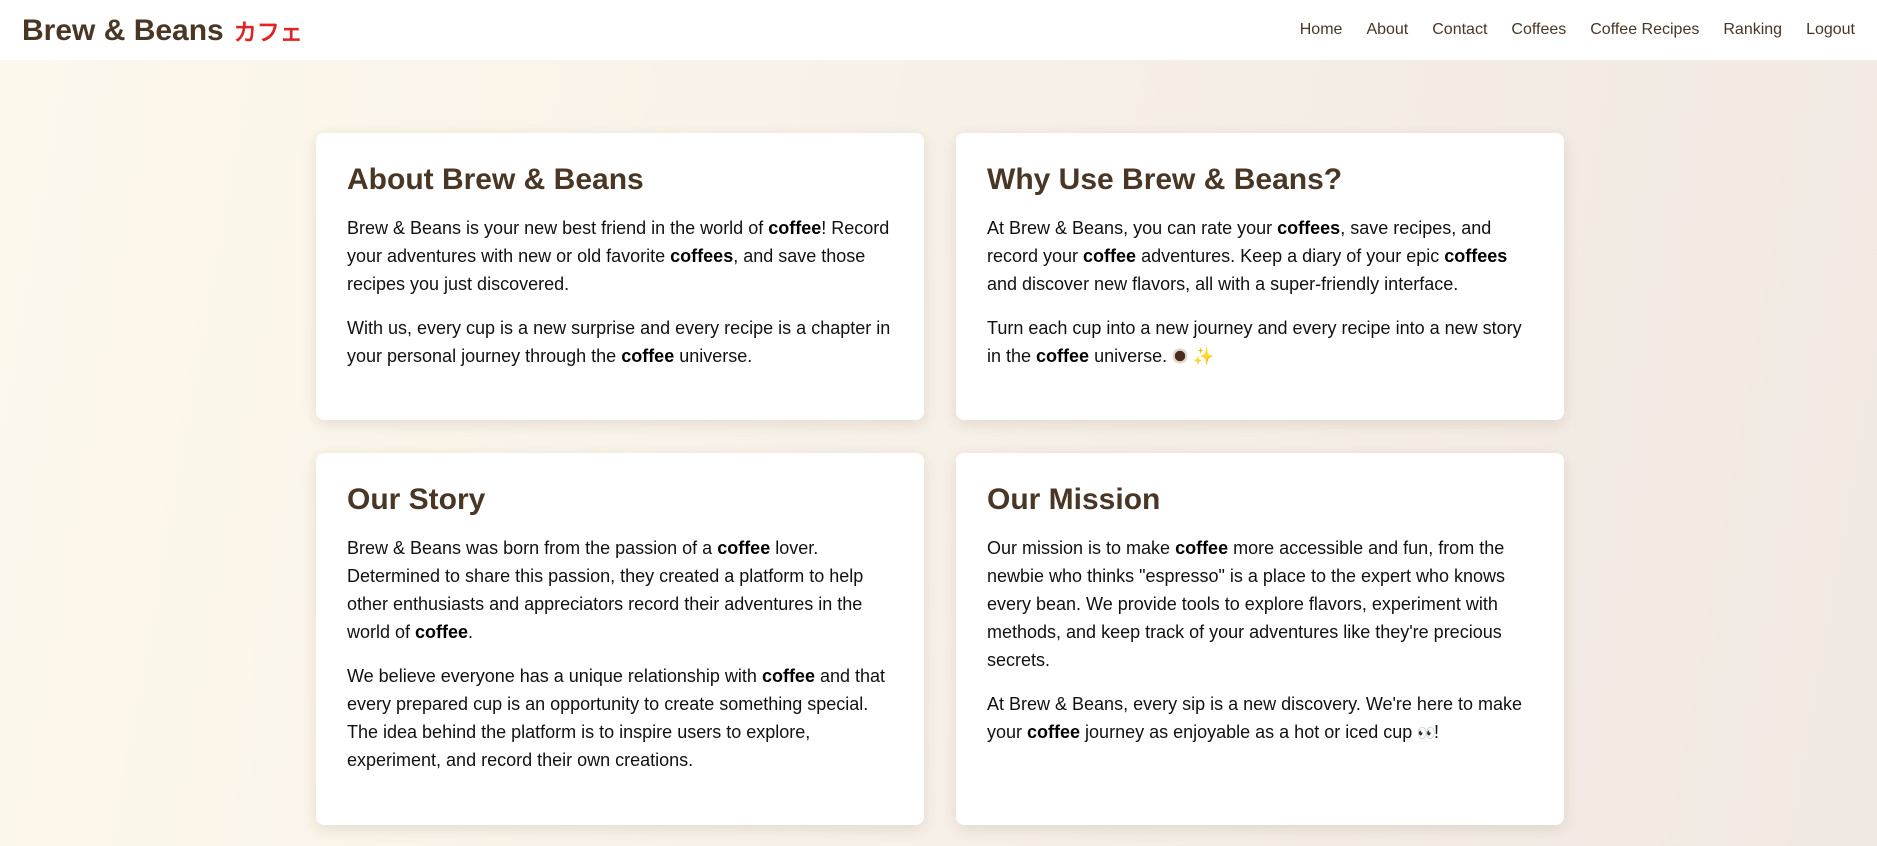 This screenshot has height=846, width=1877. Describe the element at coordinates (123, 30) in the screenshot. I see `brand-name: Brew & Beans` at that location.